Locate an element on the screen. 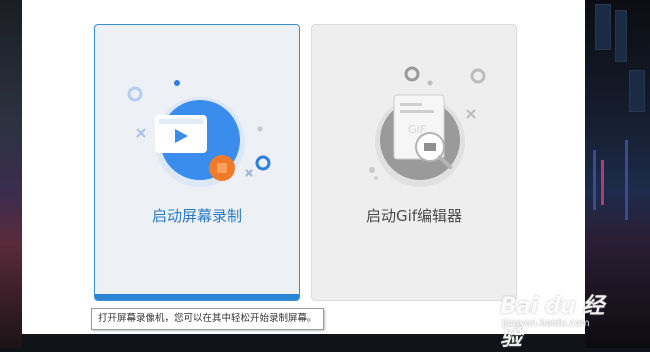 Image resolution: width=650 pixels, height=352 pixels. watermark-url: jingyan.baidu.com is located at coordinates (546, 323).